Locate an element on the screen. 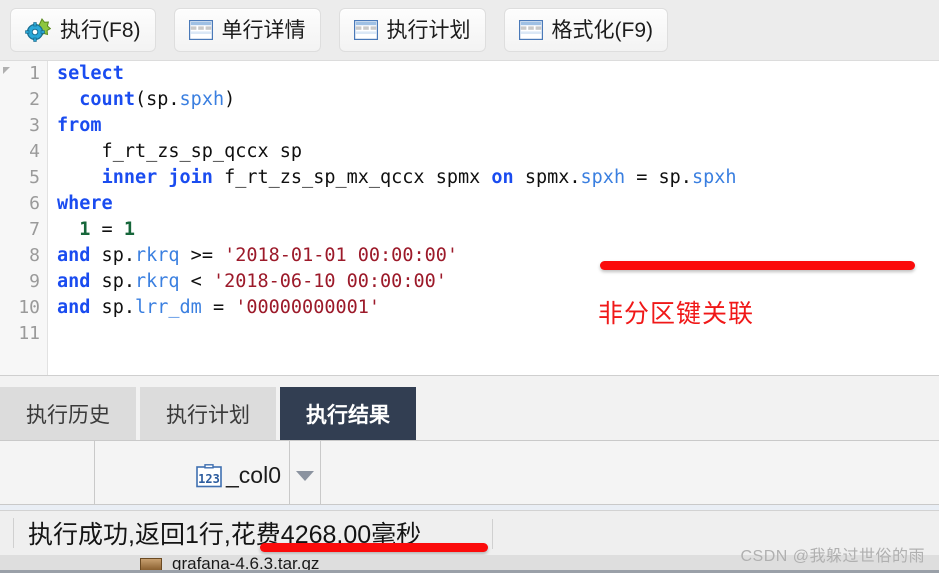 The height and width of the screenshot is (573, 939). code-token: inner join is located at coordinates (157, 177).